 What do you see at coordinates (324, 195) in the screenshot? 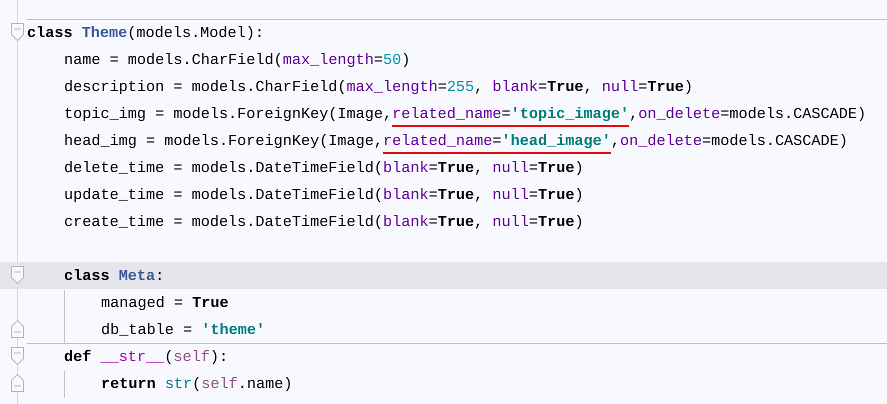
I see `code-line: update_time = models.DateTimeField(blank=True, null=True)` at bounding box center [324, 195].